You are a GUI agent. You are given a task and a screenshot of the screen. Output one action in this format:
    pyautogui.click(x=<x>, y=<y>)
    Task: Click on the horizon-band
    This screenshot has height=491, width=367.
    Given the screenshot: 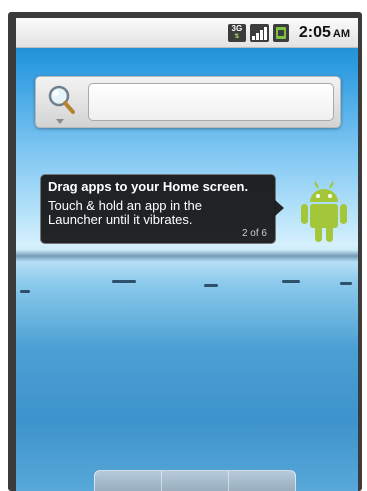 What is the action you would take?
    pyautogui.click(x=187, y=256)
    